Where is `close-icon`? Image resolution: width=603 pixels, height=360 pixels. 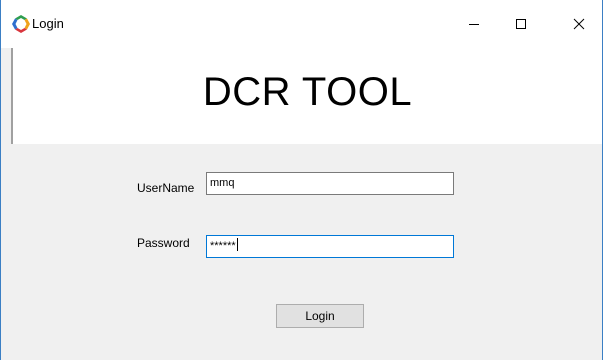 close-icon is located at coordinates (579, 24).